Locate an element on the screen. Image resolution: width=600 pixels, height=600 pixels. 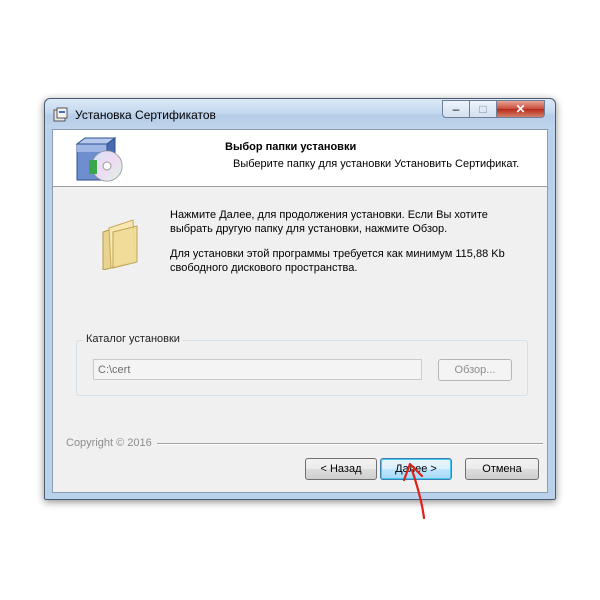
close-button: ✕ is located at coordinates (521, 109).